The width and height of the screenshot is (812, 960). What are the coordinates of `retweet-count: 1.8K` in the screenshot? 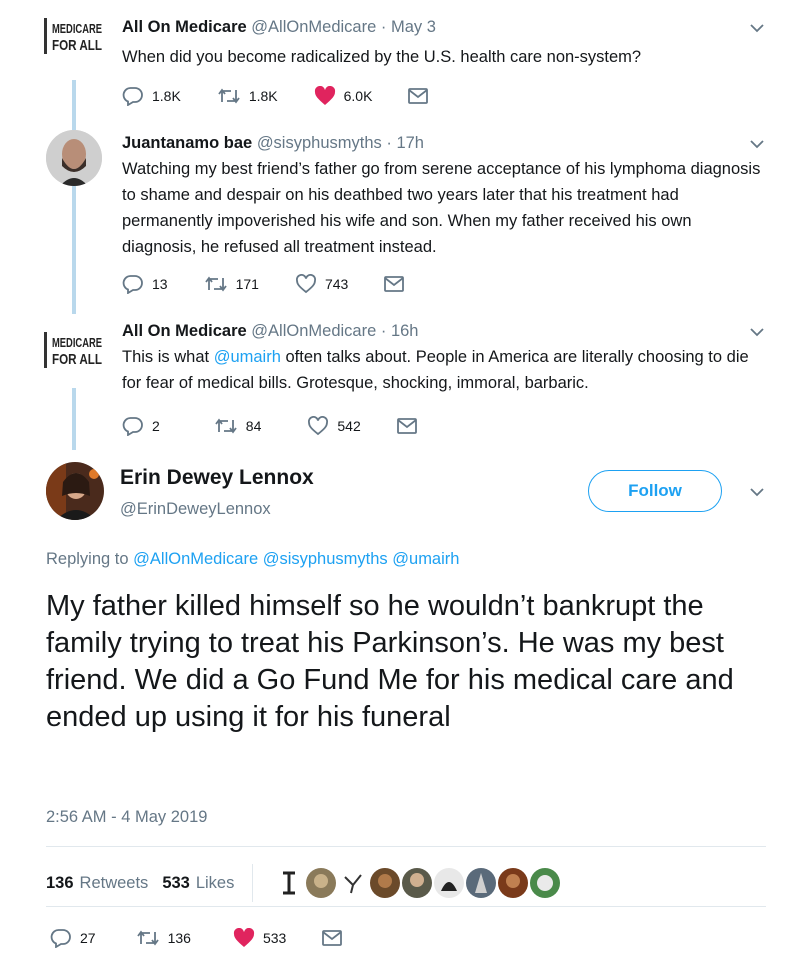 It's located at (263, 96).